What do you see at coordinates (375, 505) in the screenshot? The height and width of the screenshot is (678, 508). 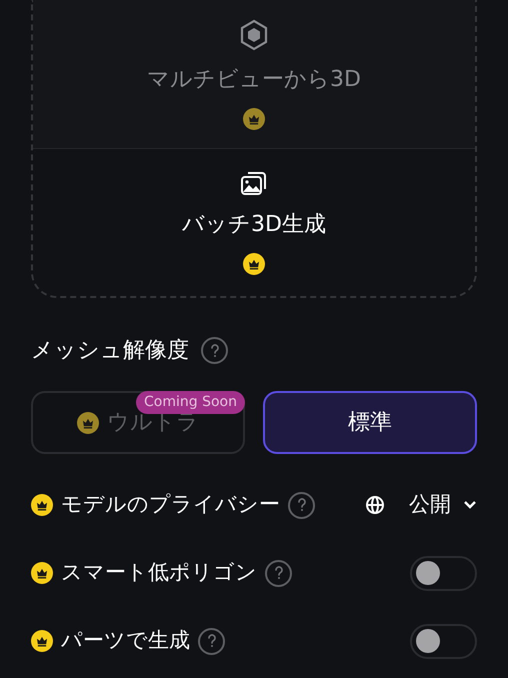 I see `globe-icon` at bounding box center [375, 505].